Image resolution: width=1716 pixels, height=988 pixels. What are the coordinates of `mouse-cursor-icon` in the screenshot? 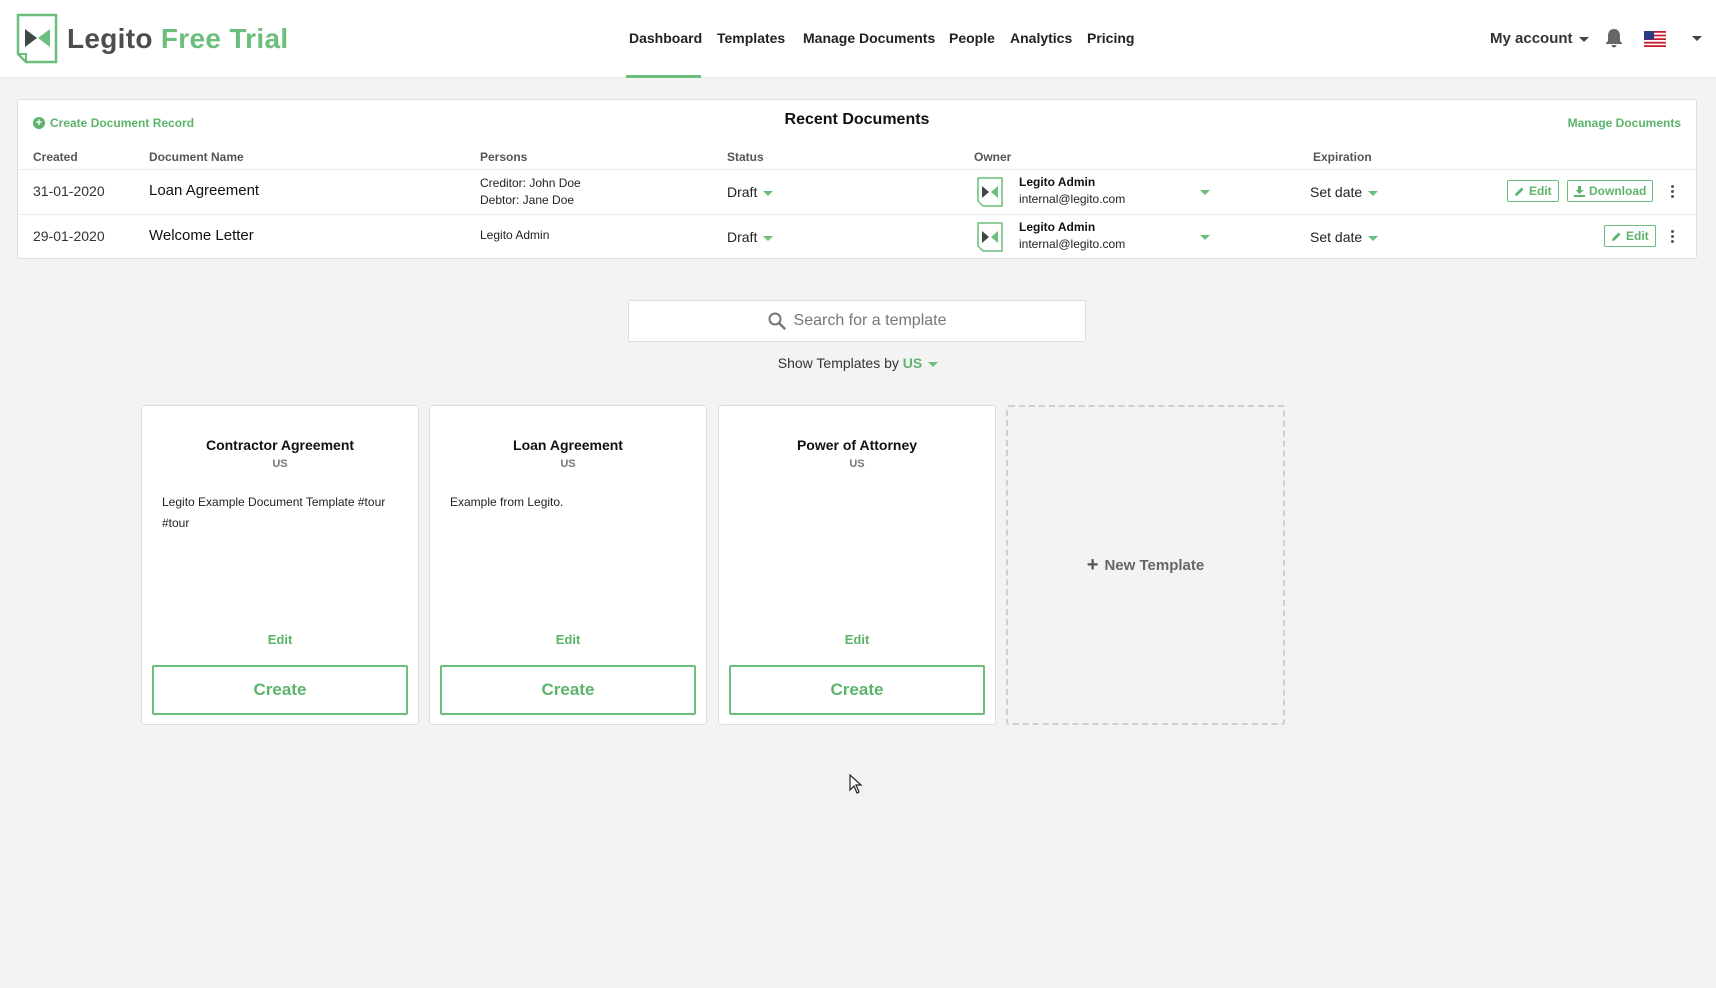 It's located at (856, 784).